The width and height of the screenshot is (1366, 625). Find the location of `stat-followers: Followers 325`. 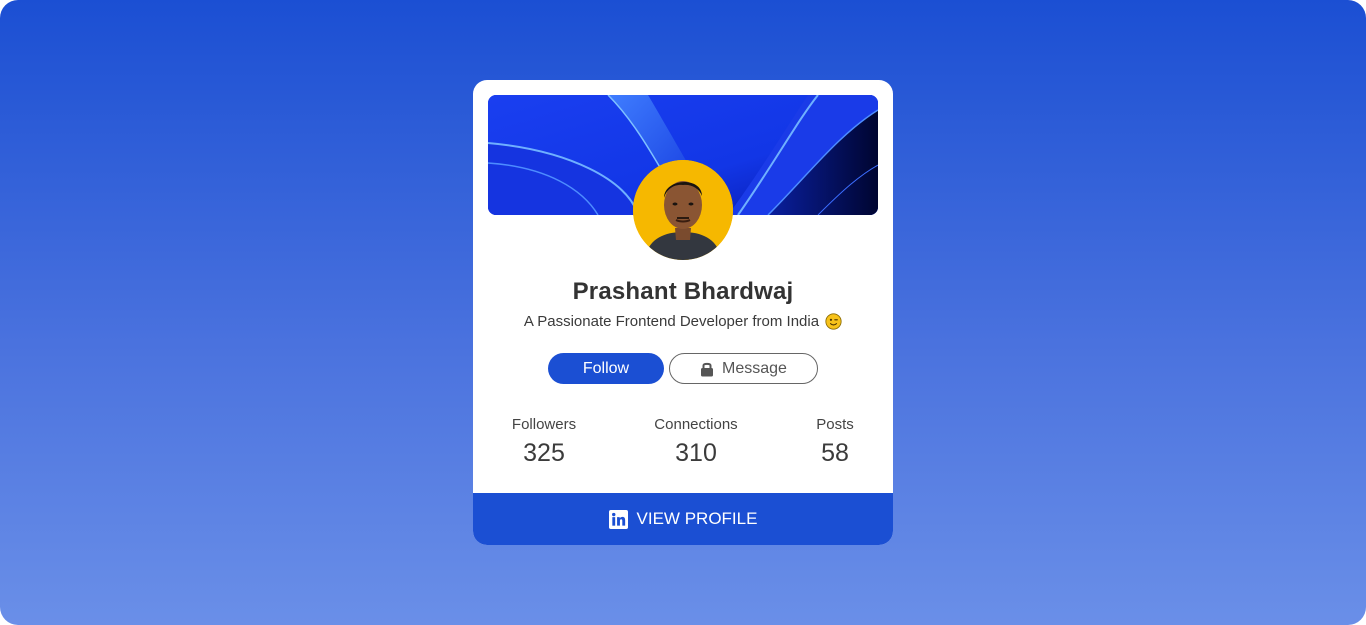

stat-followers: Followers 325 is located at coordinates (544, 442).